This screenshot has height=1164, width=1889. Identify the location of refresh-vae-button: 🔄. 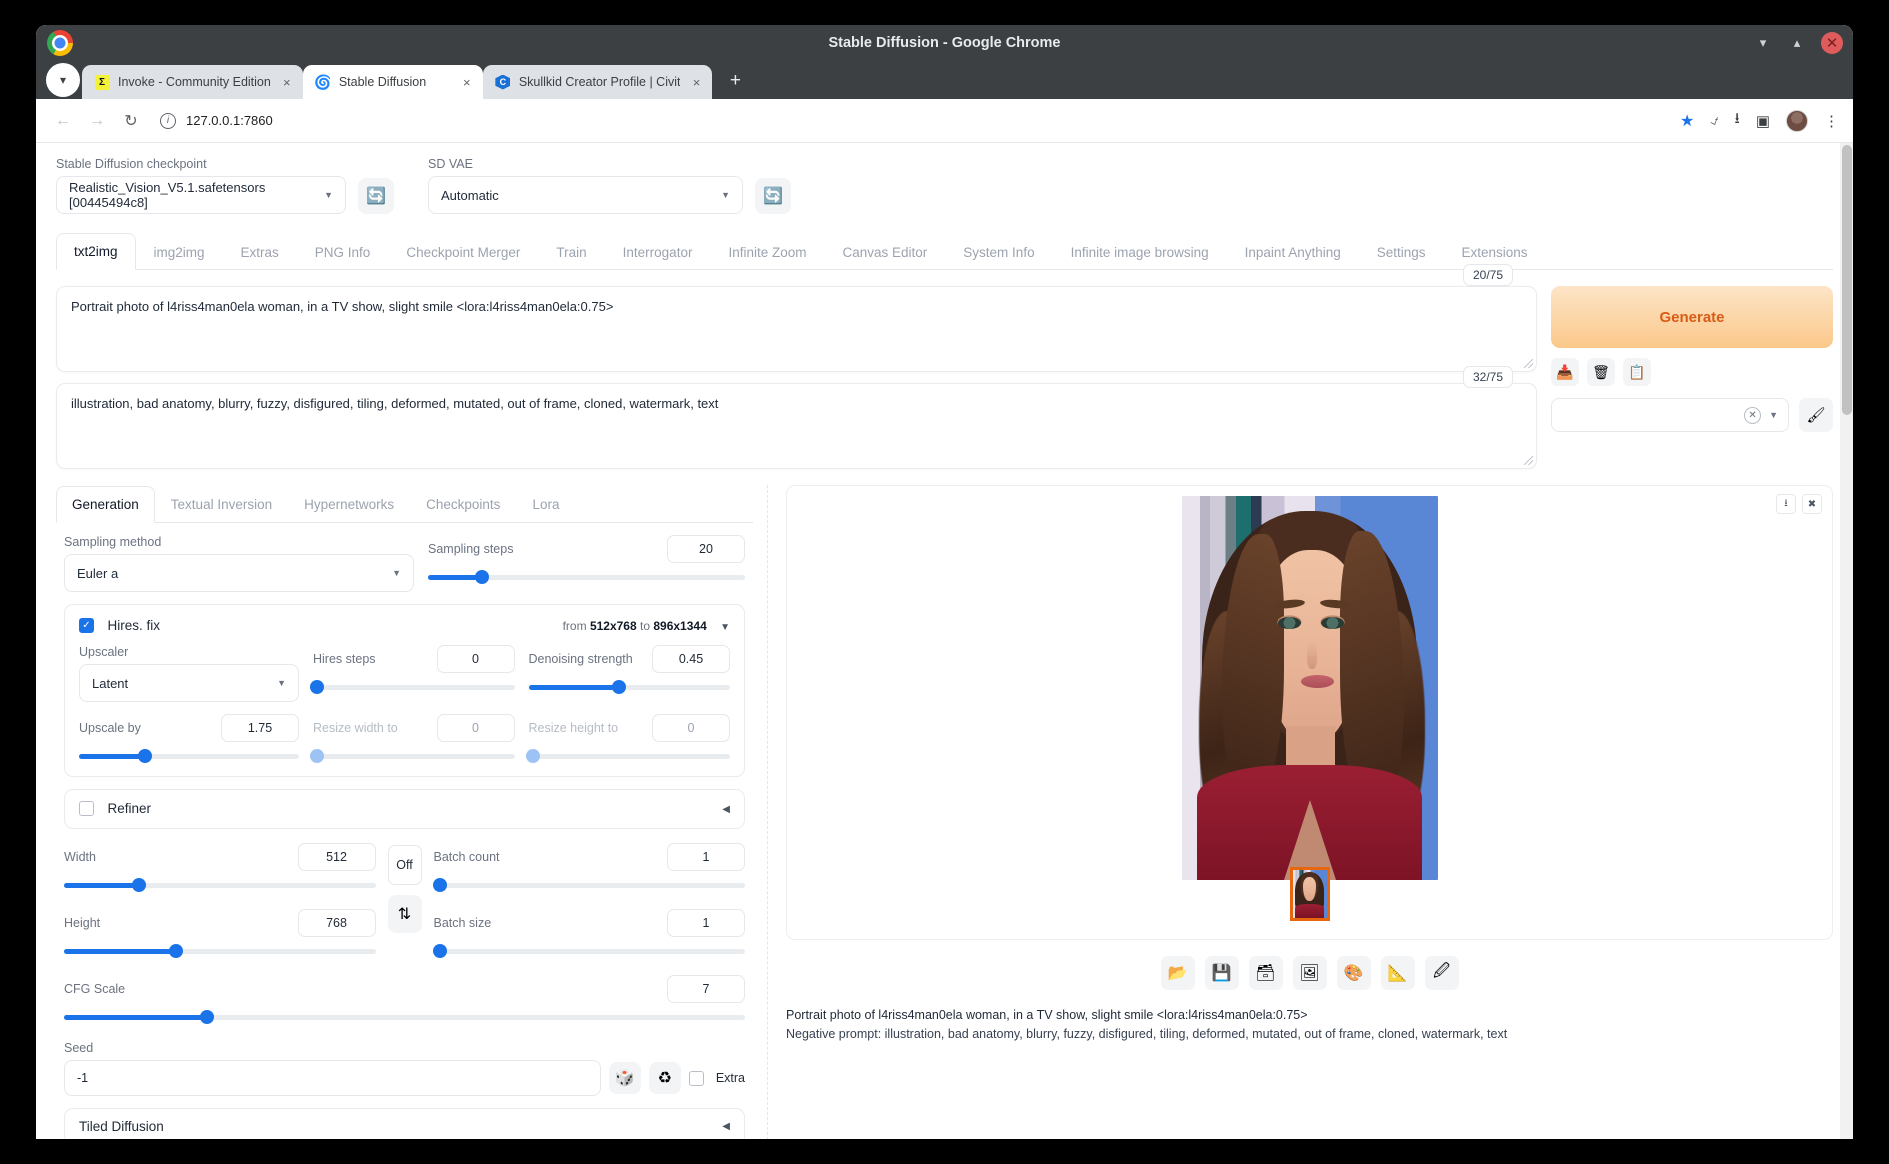
(773, 196).